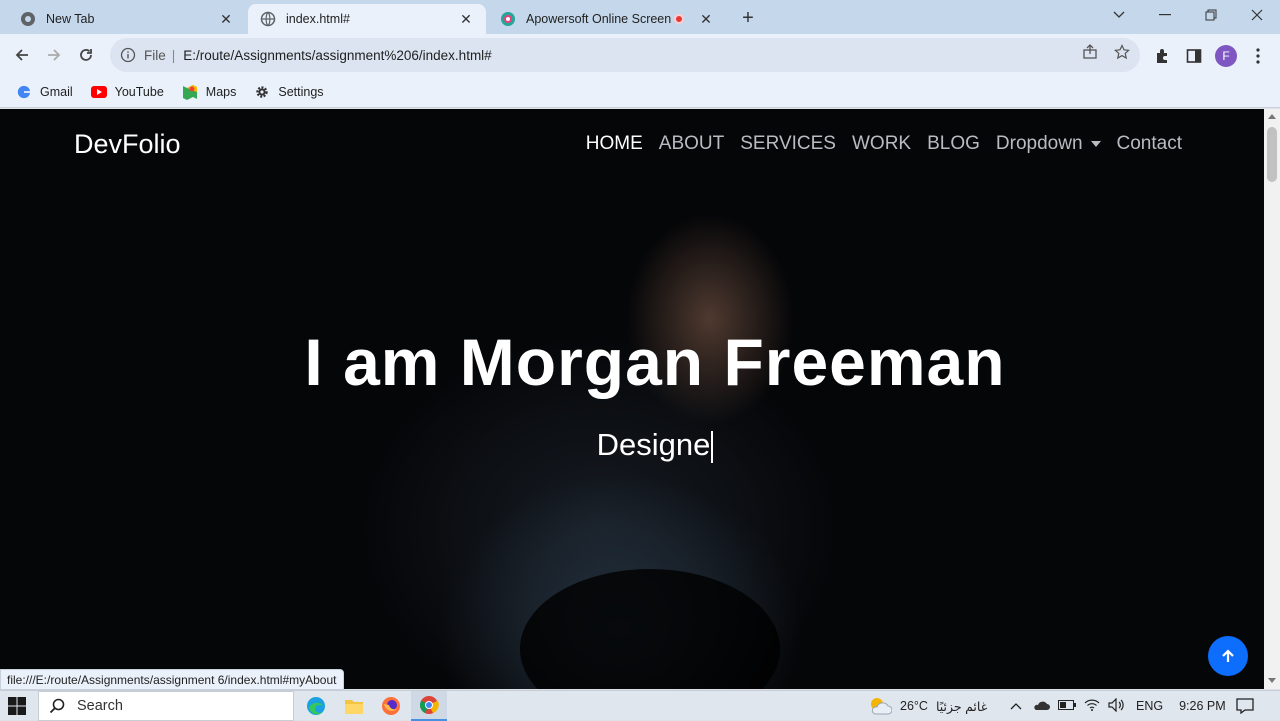  Describe the element at coordinates (70, 19) in the screenshot. I see `tab-title: New Tab` at that location.